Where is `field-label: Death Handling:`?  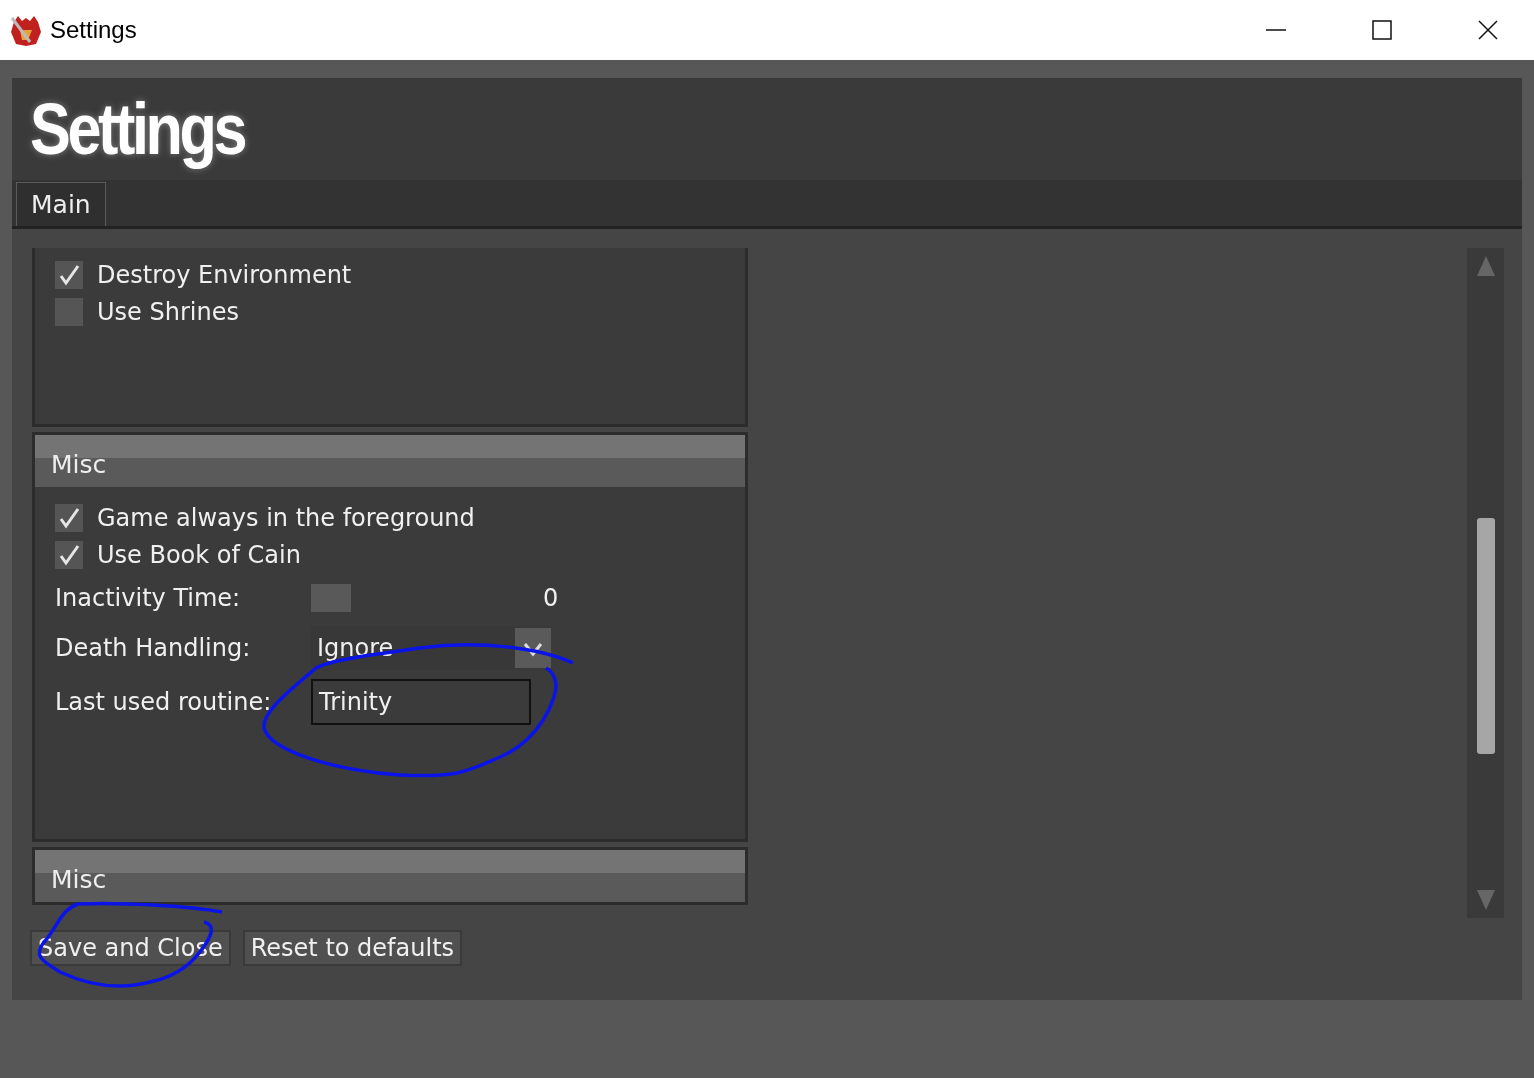 field-label: Death Handling: is located at coordinates (153, 648).